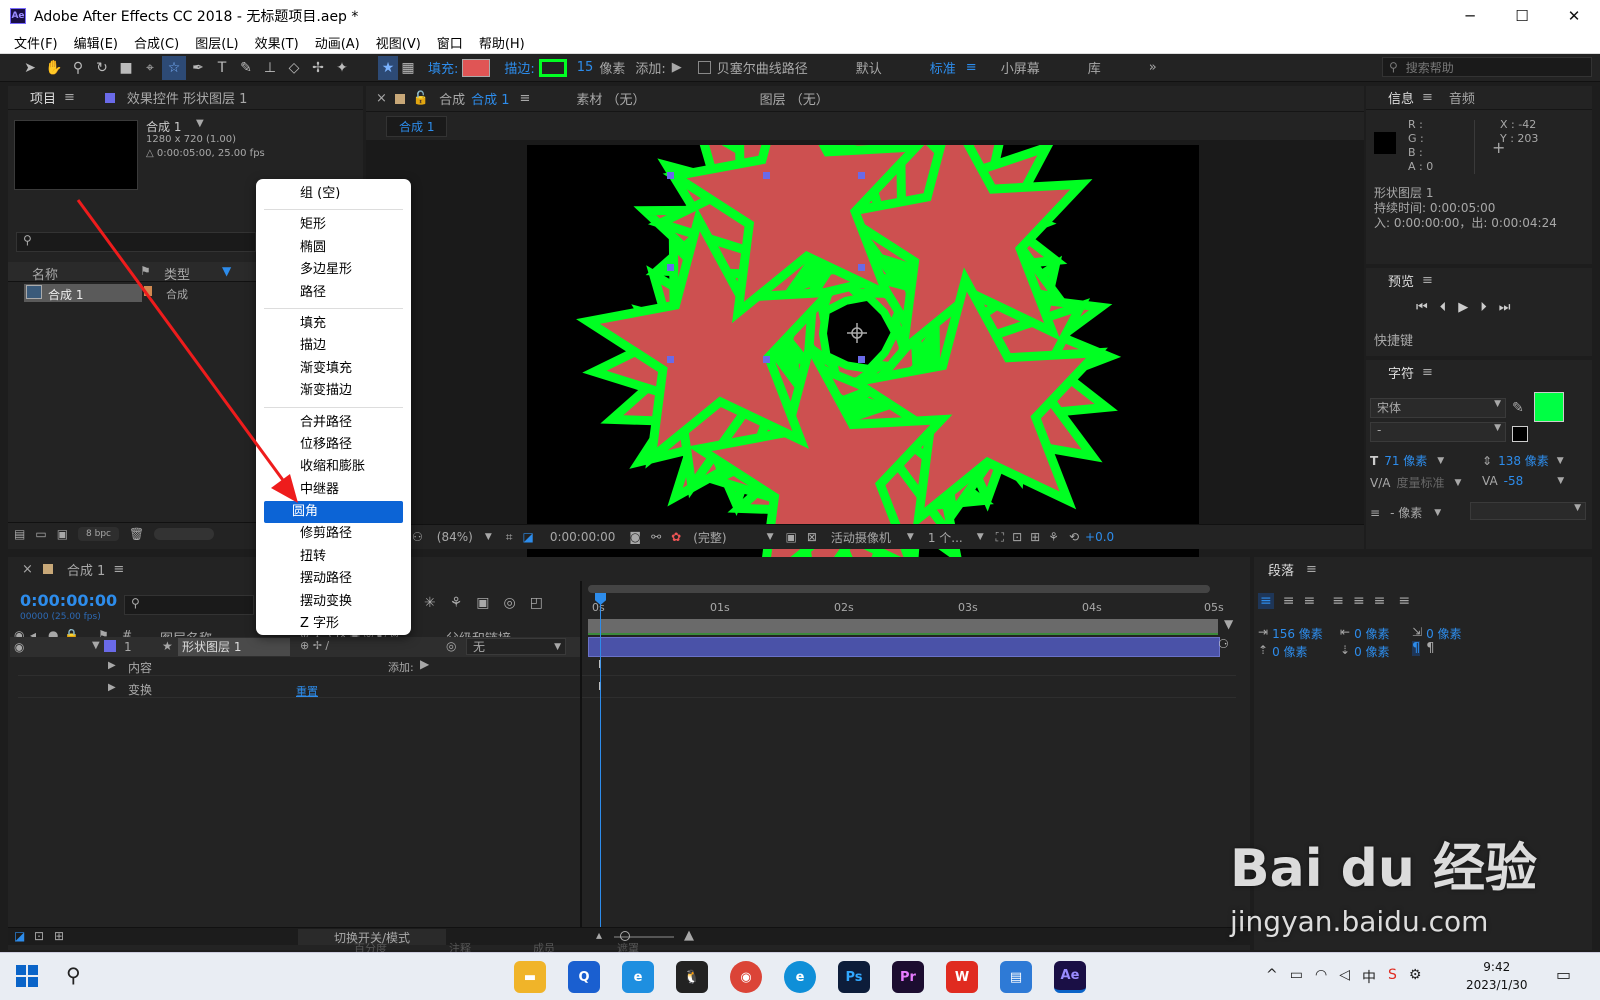 Image resolution: width=1600 pixels, height=1000 pixels. I want to click on menu-item-3-4: 圆角, so click(333, 512).